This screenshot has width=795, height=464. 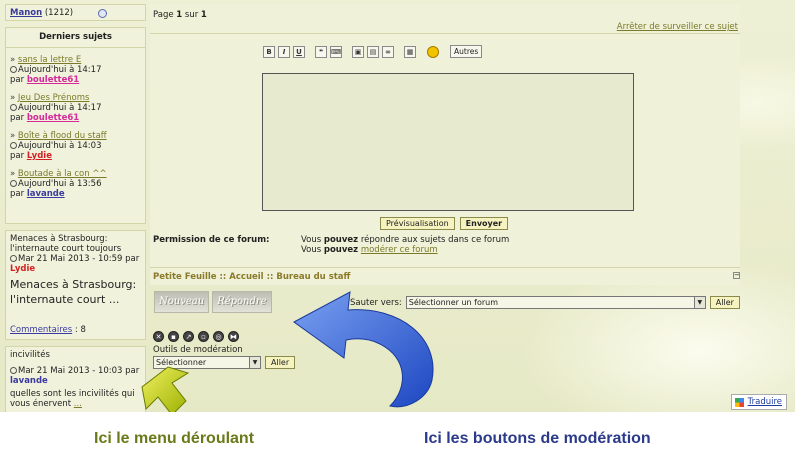 What do you see at coordinates (49, 60) in the screenshot?
I see `recent-topic-link: sans la lettre E` at bounding box center [49, 60].